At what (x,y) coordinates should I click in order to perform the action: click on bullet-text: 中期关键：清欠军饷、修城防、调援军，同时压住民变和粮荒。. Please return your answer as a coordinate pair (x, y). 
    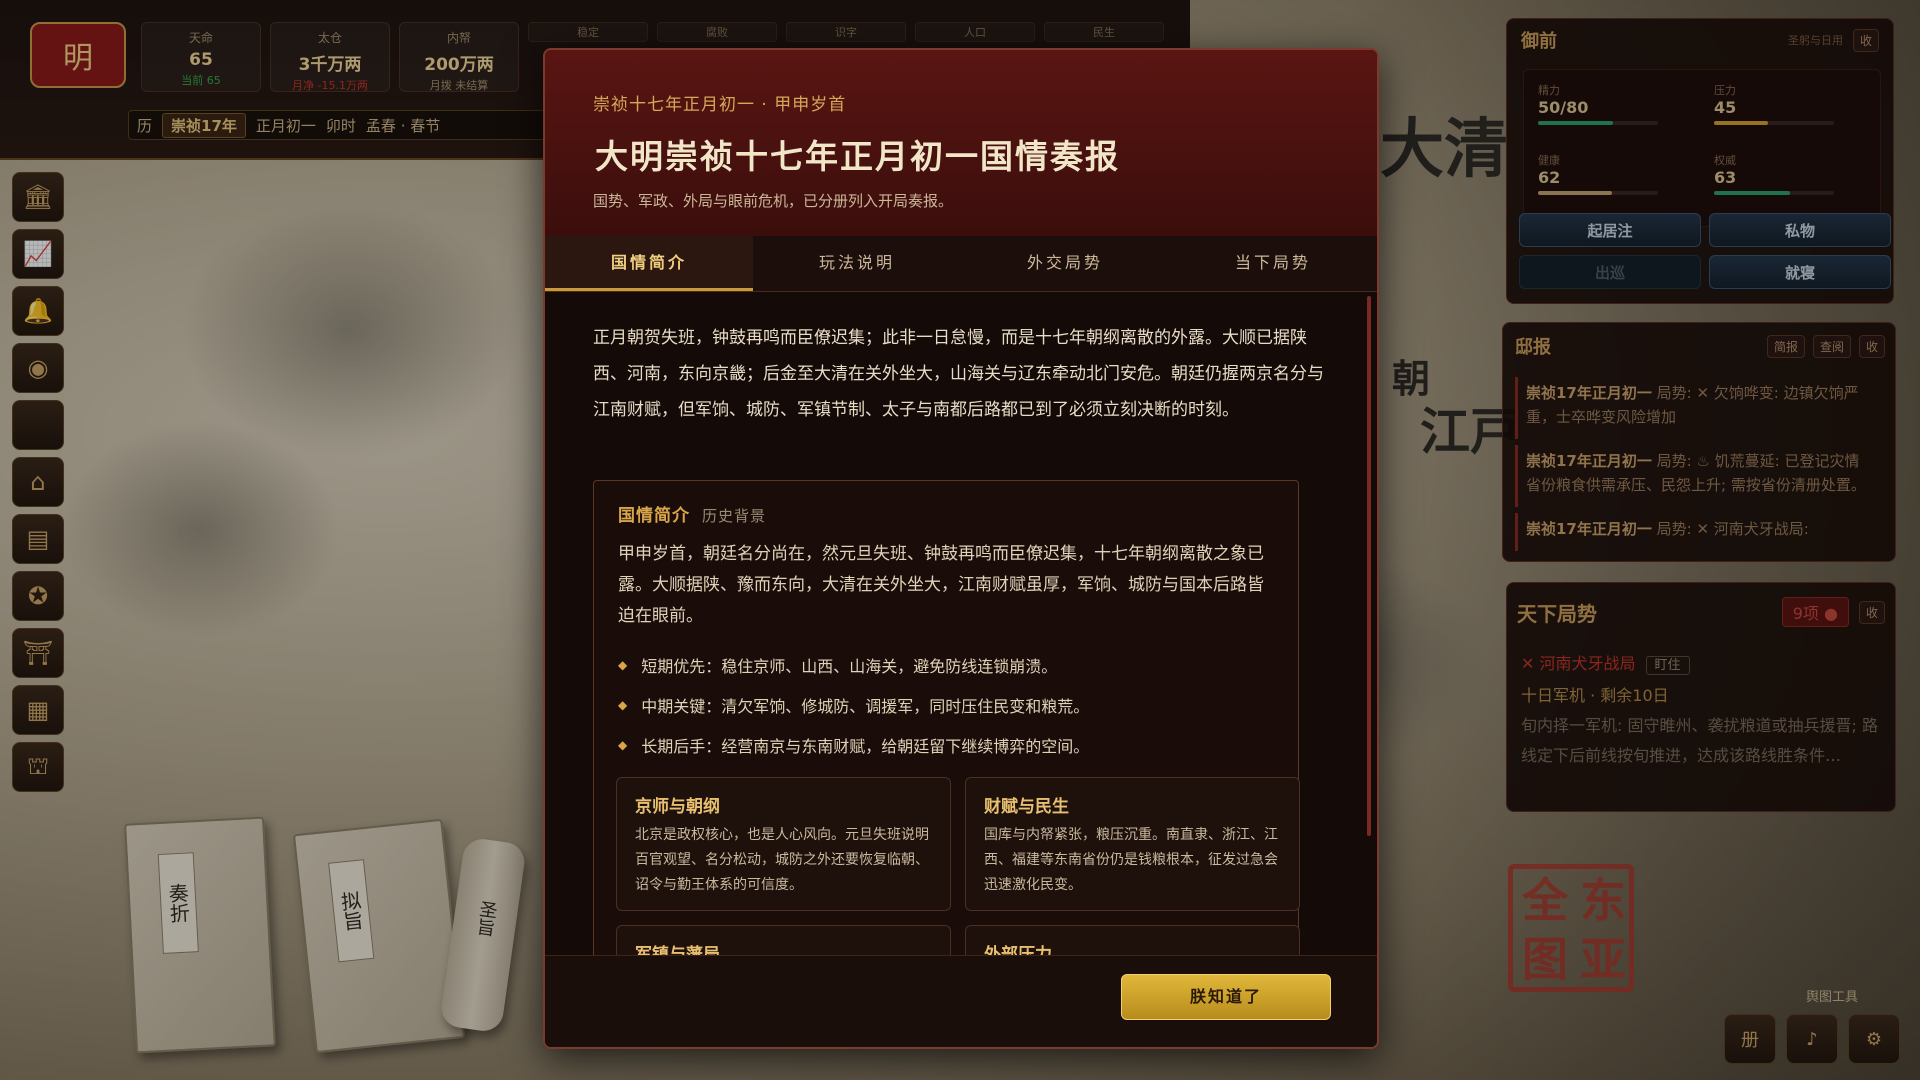
    Looking at the image, I should click on (865, 706).